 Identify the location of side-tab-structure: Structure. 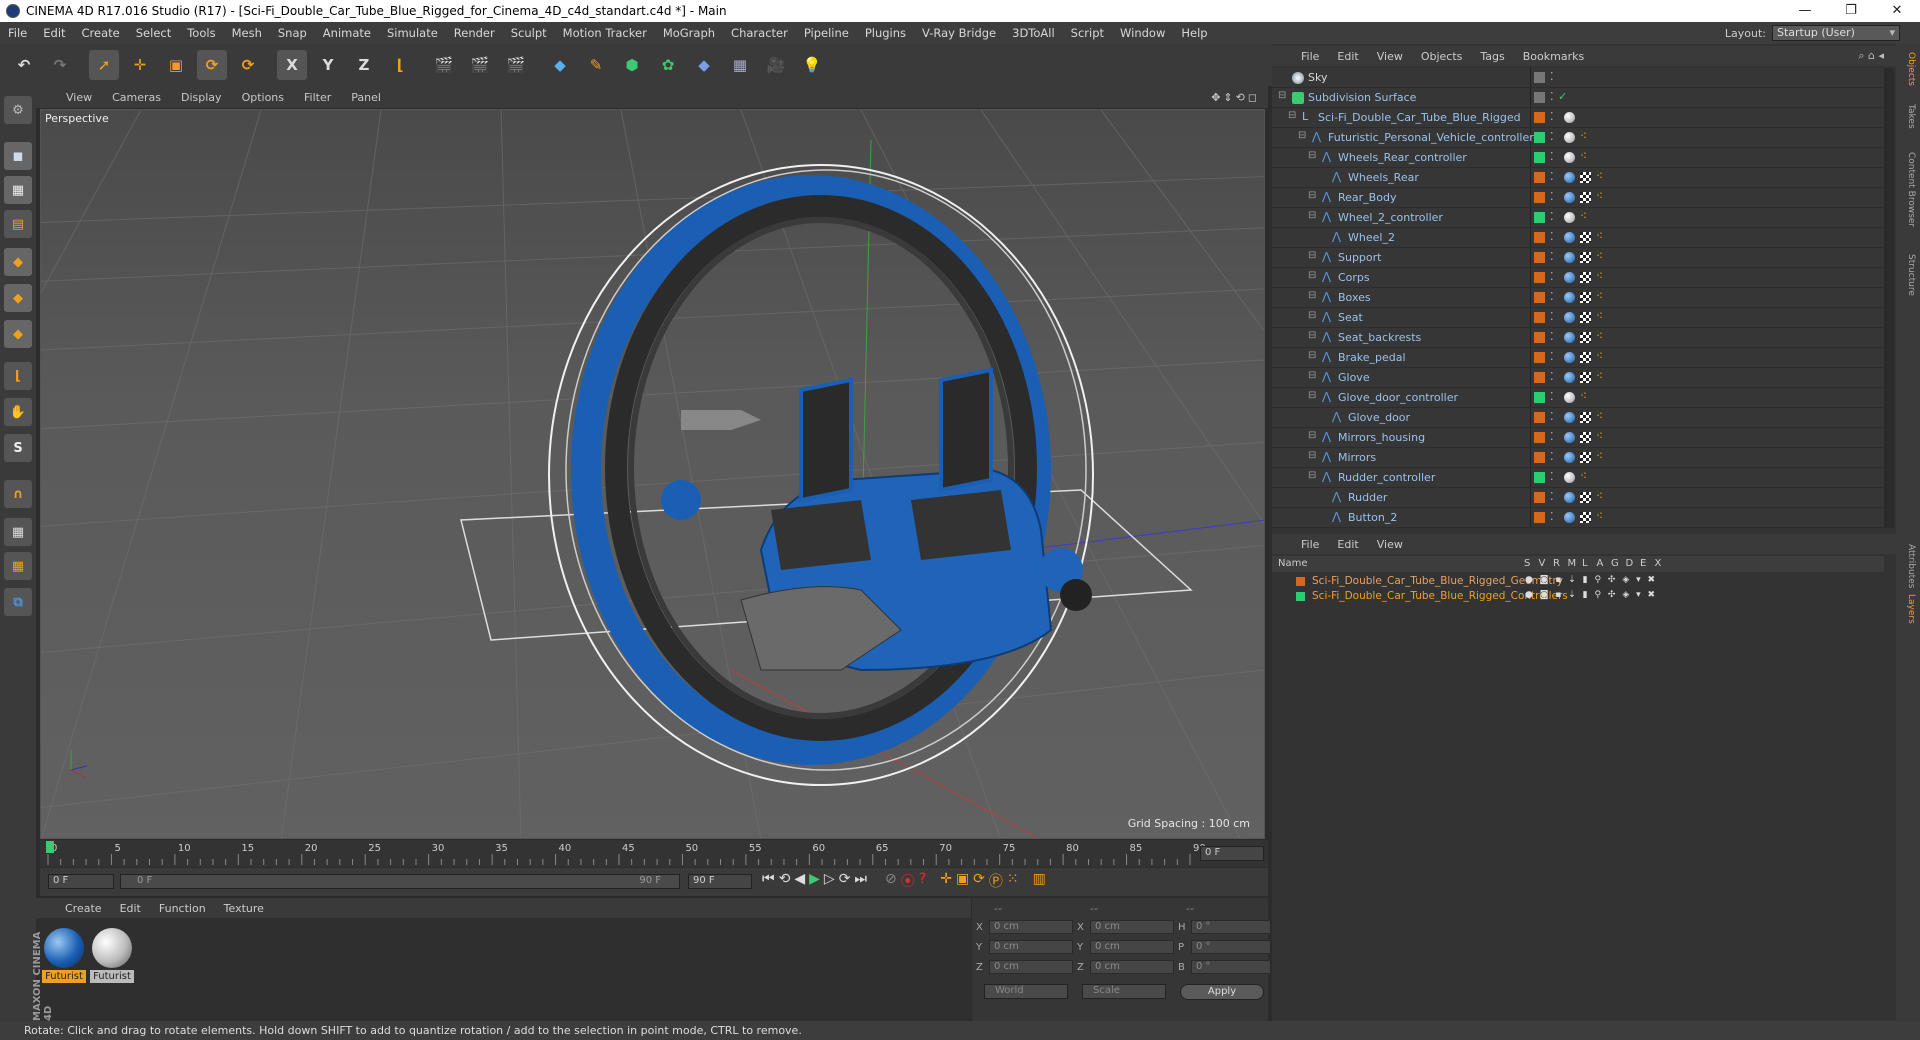
(1907, 275).